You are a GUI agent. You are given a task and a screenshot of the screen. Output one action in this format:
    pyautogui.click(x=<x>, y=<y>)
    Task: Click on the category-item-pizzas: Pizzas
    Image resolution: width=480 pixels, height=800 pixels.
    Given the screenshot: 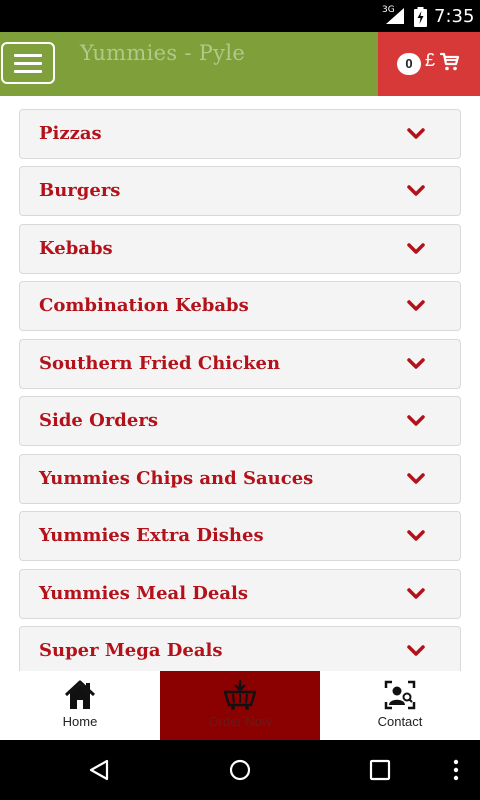 What is the action you would take?
    pyautogui.click(x=240, y=134)
    